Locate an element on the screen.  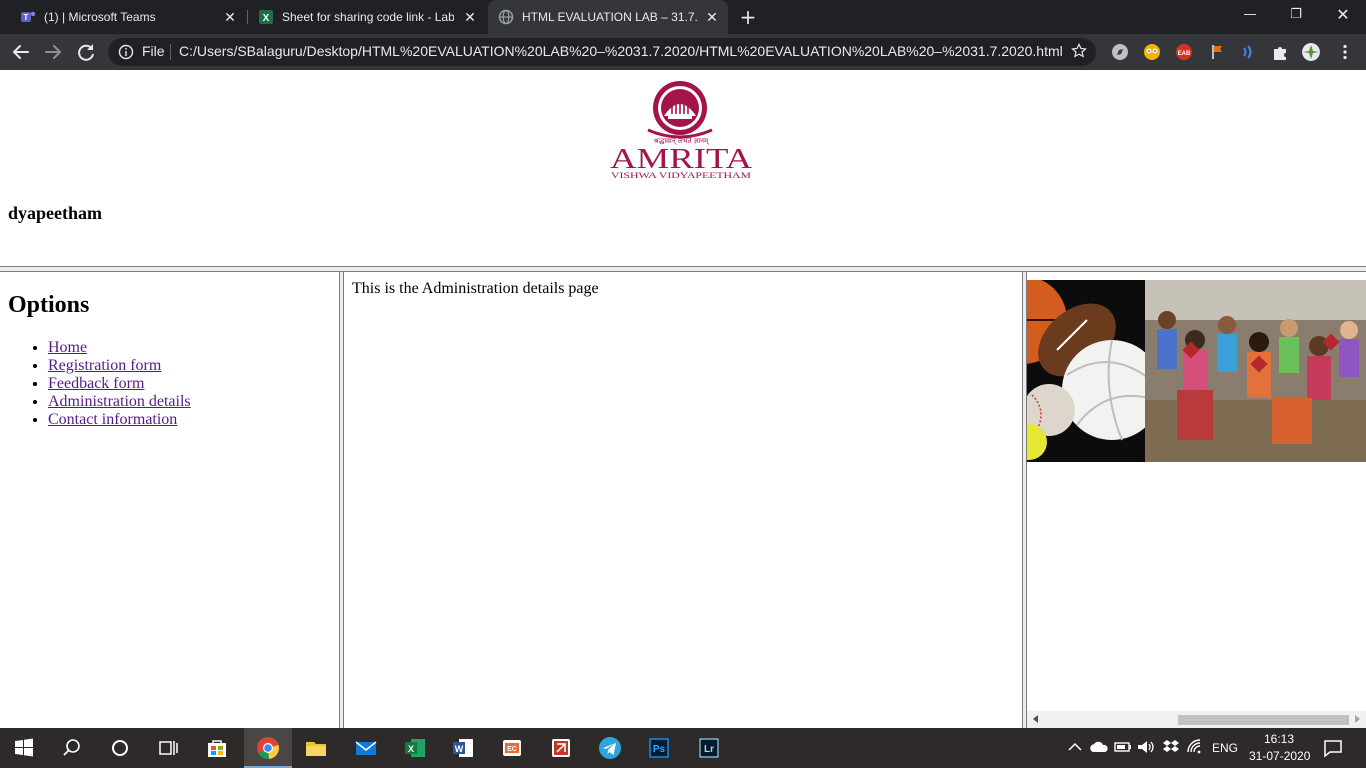
volume-icon is located at coordinates (1146, 747).